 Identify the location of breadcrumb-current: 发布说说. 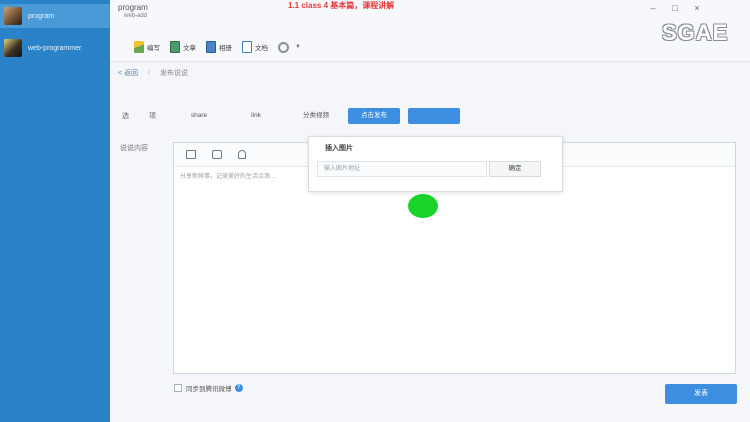
(174, 73).